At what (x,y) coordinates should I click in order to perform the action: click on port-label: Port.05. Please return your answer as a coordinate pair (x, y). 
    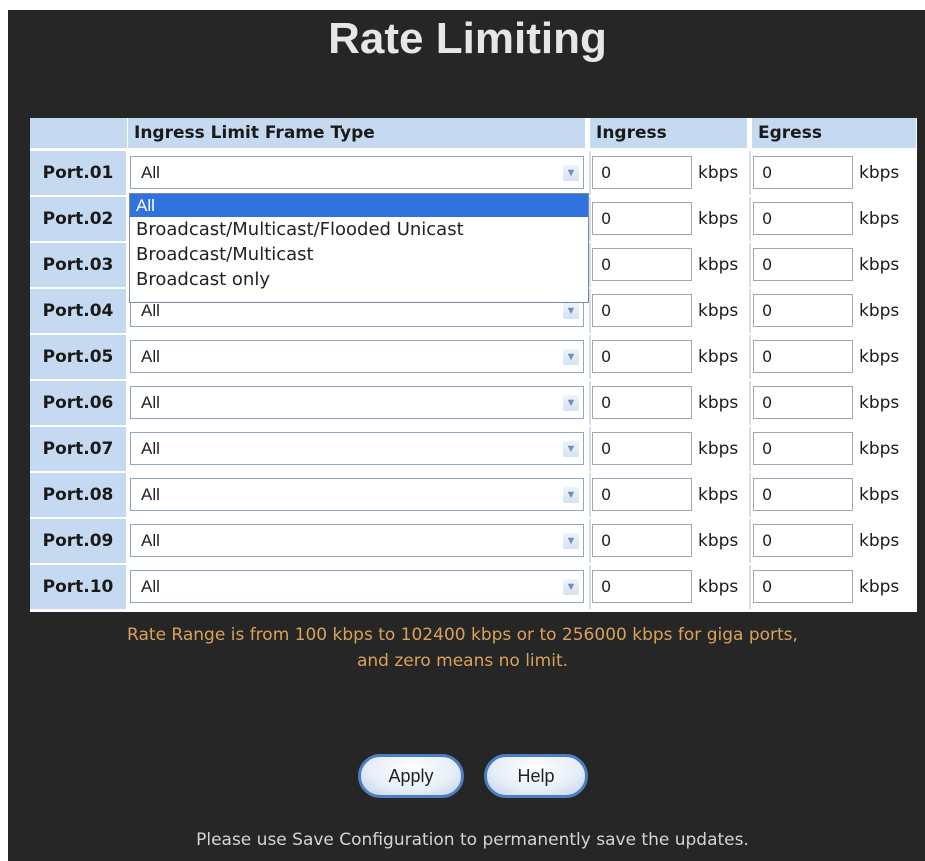
    Looking at the image, I should click on (78, 357).